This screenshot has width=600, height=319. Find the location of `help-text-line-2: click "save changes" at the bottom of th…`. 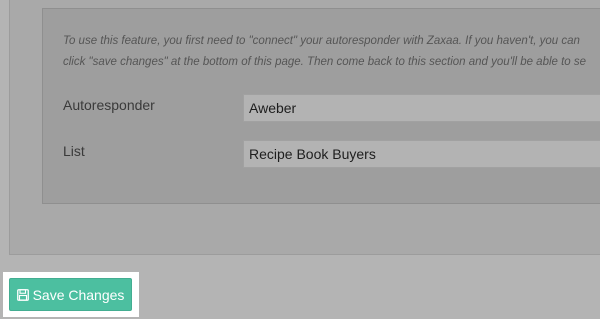

help-text-line-2: click "save changes" at the bottom of th… is located at coordinates (325, 62).